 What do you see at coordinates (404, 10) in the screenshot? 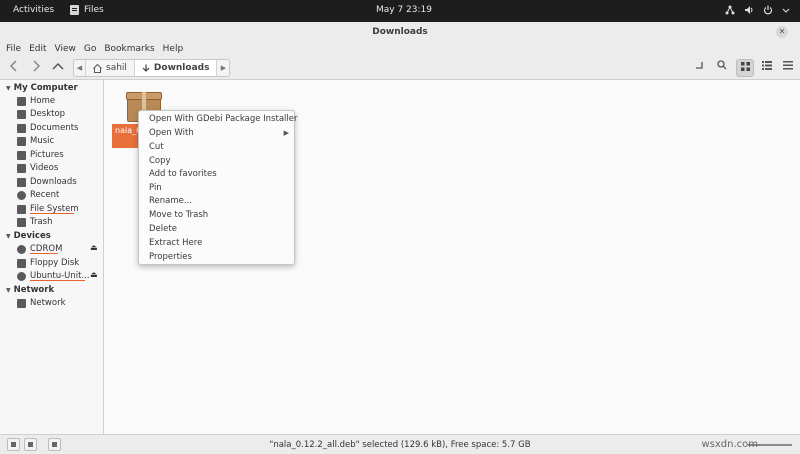
I see `clock: May 7 23:19` at bounding box center [404, 10].